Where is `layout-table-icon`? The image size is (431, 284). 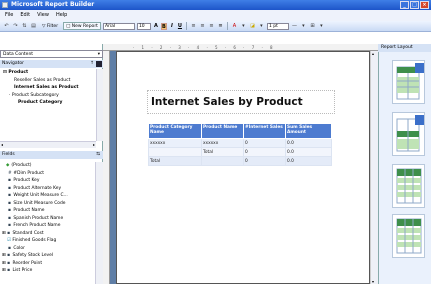
layout-table-icon is located at coordinates (408, 82).